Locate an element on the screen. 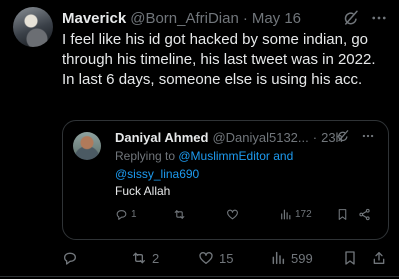 The width and height of the screenshot is (399, 279). replying-prefix: Replying to is located at coordinates (147, 156).